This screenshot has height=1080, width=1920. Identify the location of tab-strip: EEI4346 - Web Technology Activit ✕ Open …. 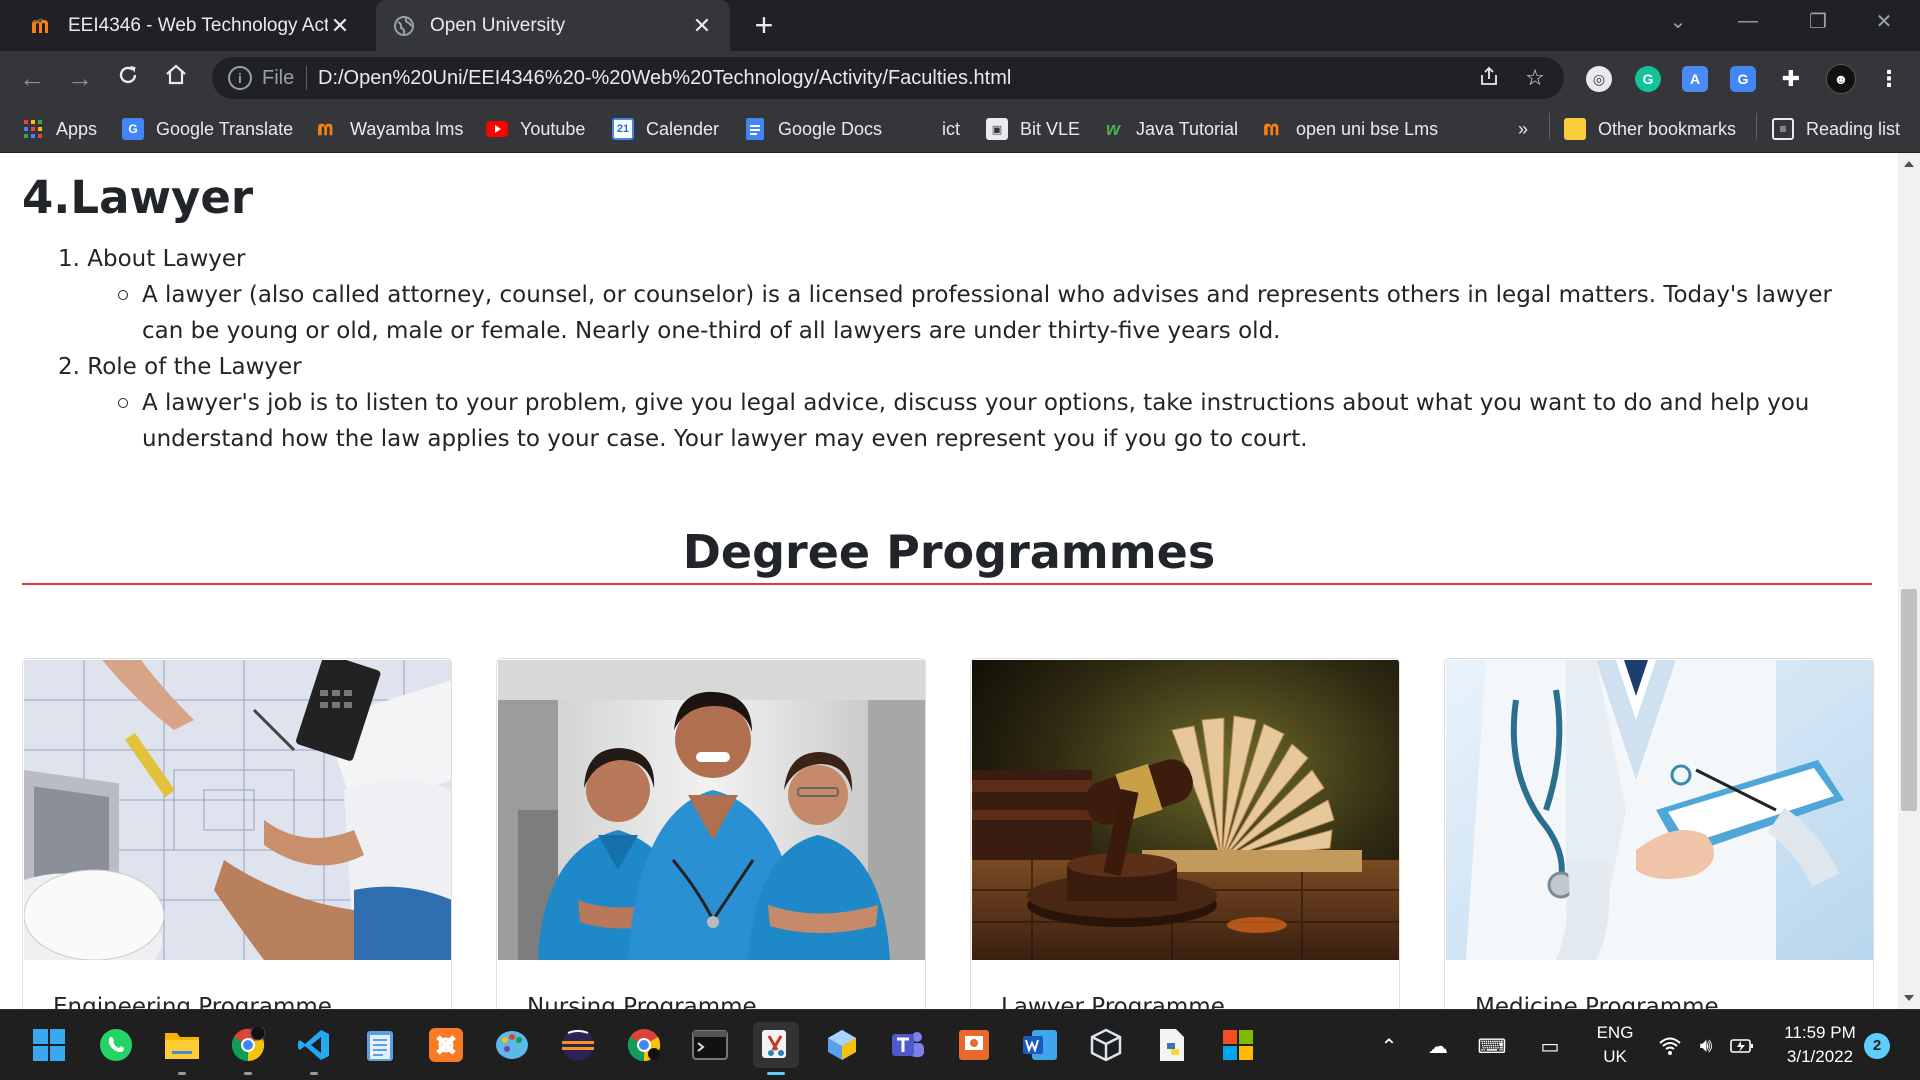
(960, 25).